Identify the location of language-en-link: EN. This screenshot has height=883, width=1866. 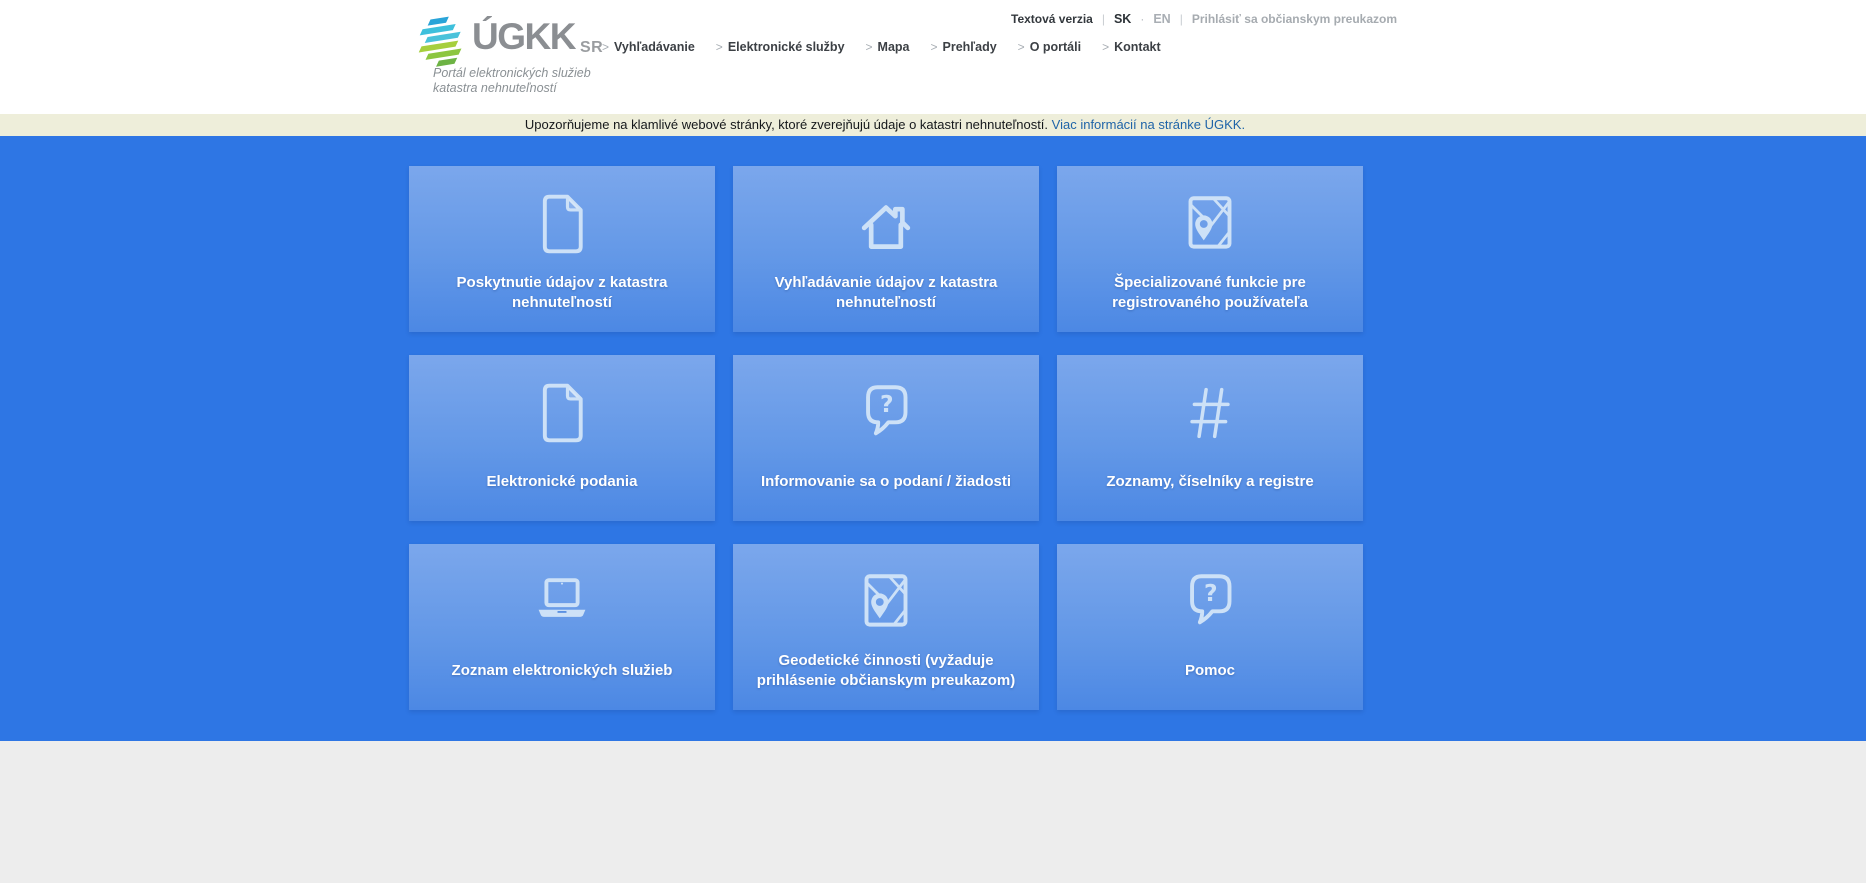
(1161, 19).